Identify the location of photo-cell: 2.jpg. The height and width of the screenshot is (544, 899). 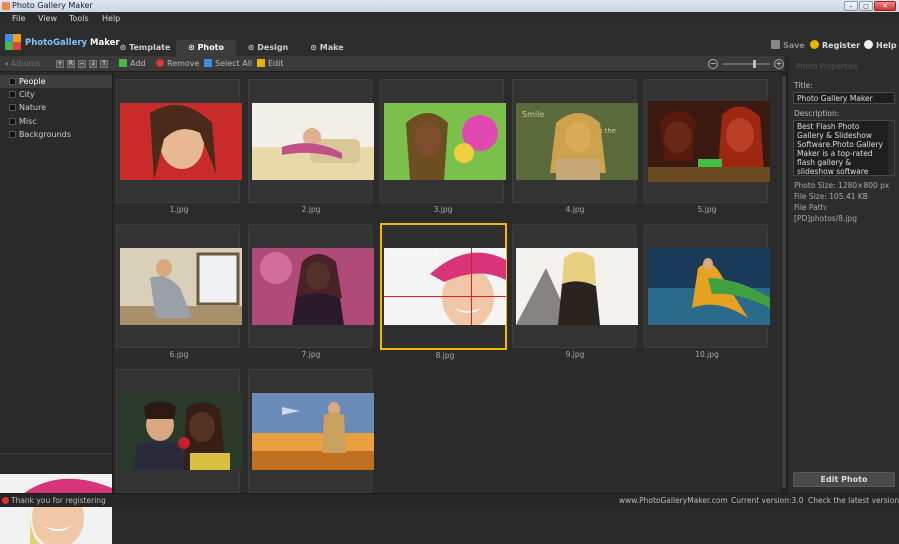
(311, 146).